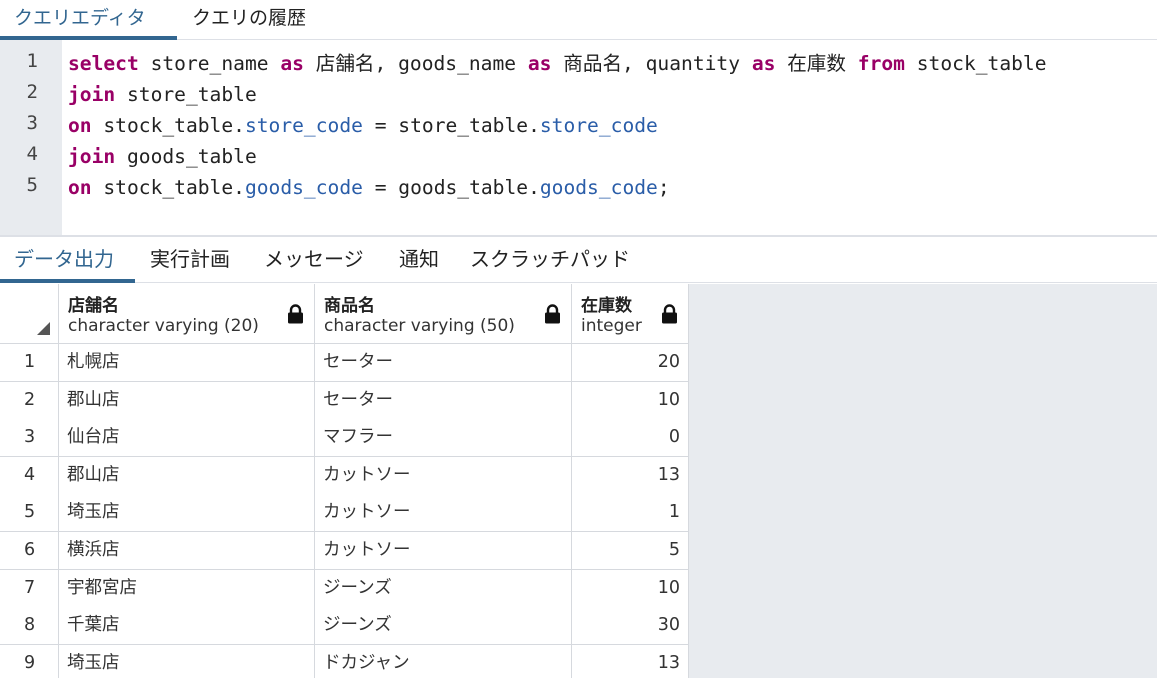 The image size is (1157, 678). What do you see at coordinates (187, 551) in the screenshot?
I see `store-name-cell: 横浜店` at bounding box center [187, 551].